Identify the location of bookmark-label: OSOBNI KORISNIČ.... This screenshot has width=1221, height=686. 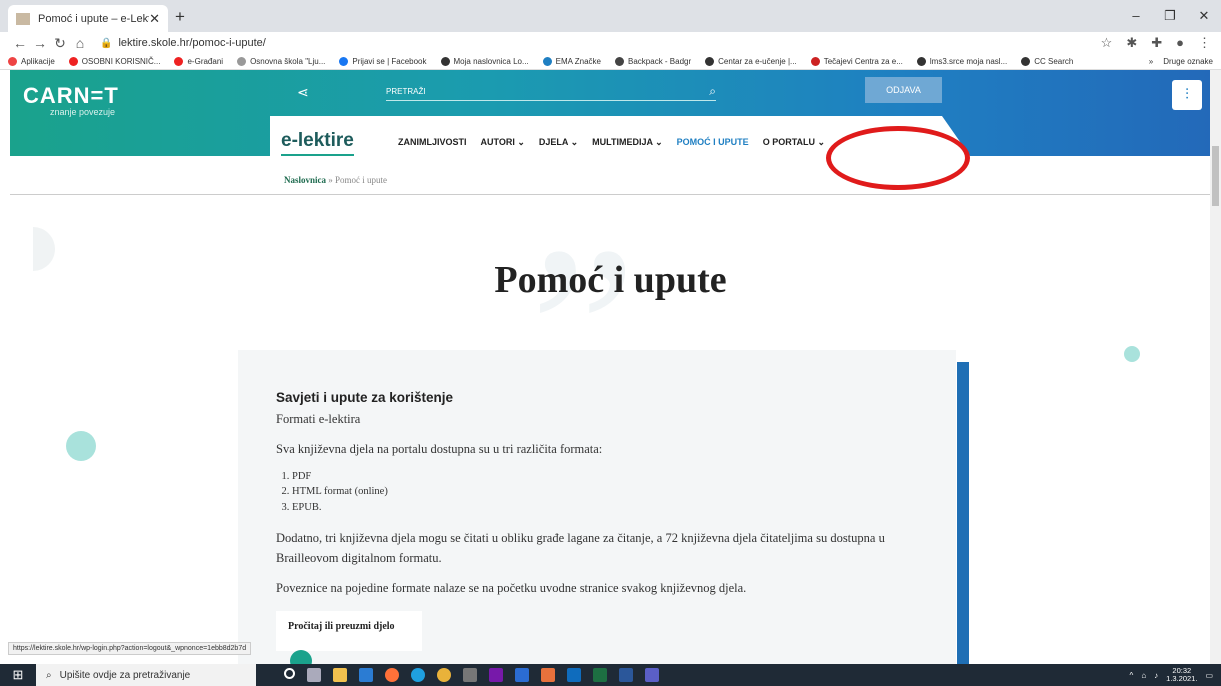
(121, 61).